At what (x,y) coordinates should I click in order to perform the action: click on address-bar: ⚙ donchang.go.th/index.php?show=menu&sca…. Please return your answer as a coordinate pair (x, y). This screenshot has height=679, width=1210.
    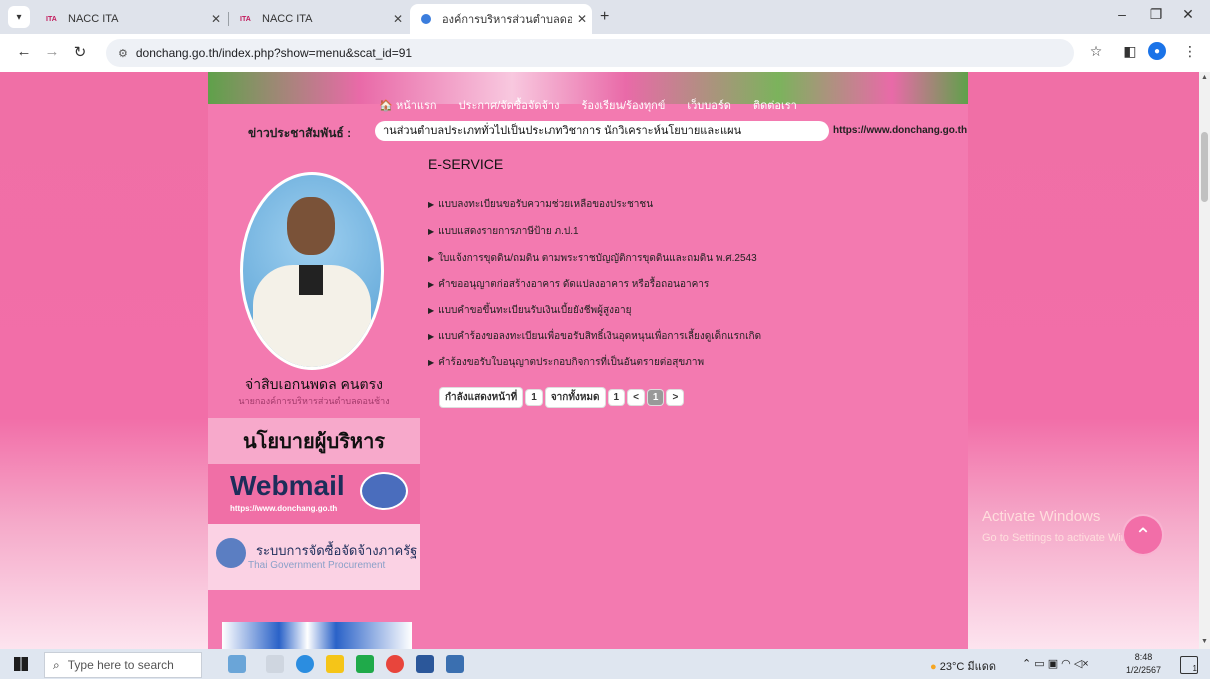
    Looking at the image, I should click on (590, 53).